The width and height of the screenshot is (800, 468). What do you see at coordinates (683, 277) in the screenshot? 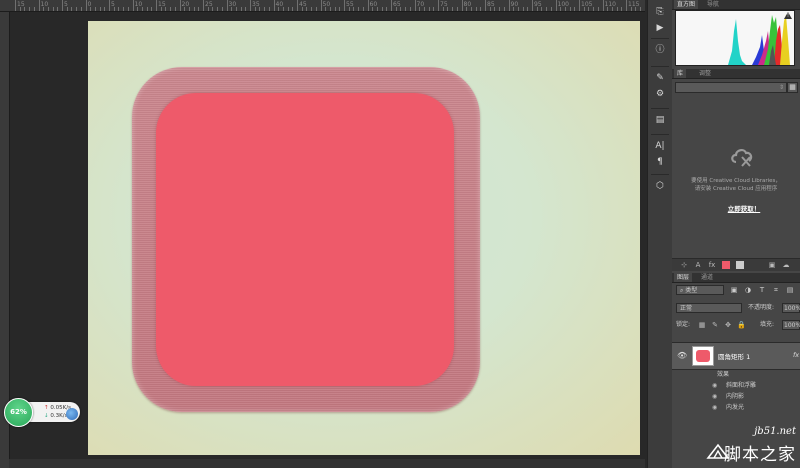
I see `tab-layers: 图层` at bounding box center [683, 277].